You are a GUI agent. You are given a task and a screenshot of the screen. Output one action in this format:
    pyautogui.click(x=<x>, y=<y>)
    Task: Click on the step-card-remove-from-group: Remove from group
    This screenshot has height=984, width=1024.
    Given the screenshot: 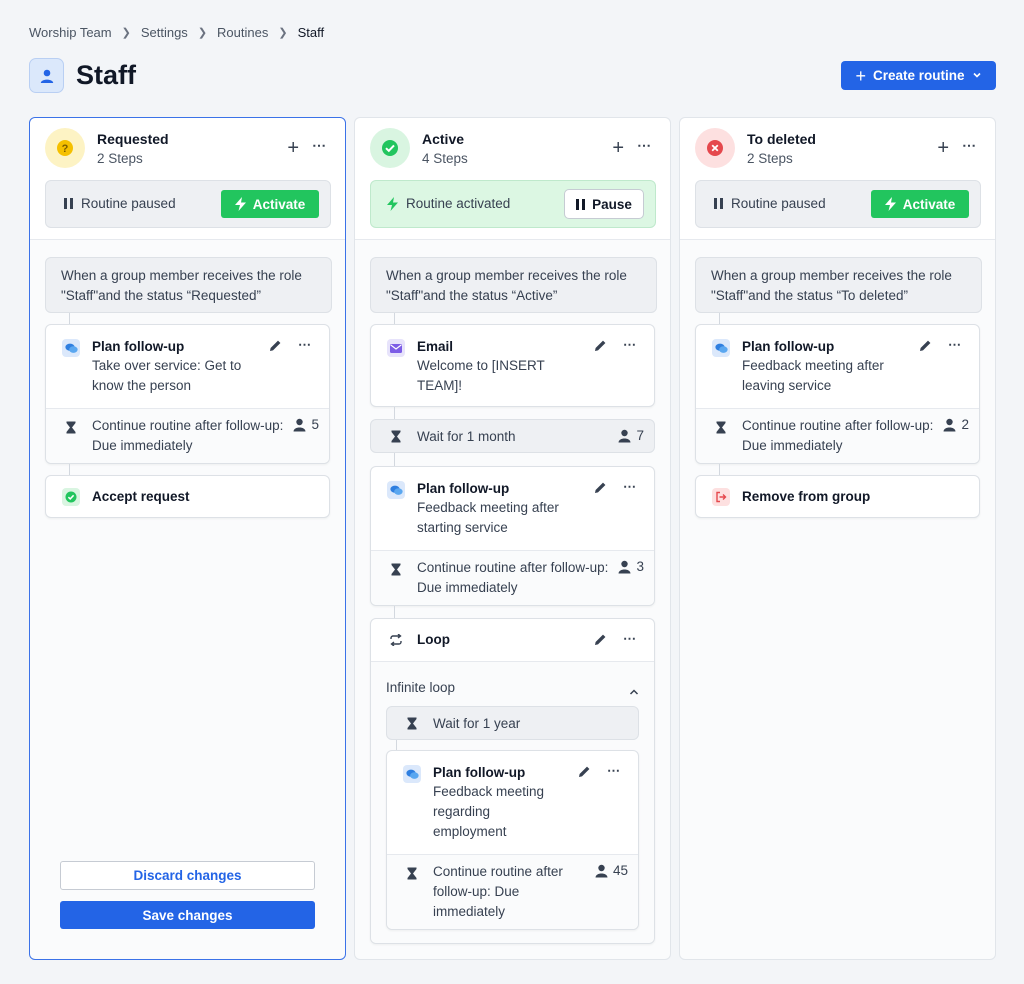 What is the action you would take?
    pyautogui.click(x=837, y=496)
    